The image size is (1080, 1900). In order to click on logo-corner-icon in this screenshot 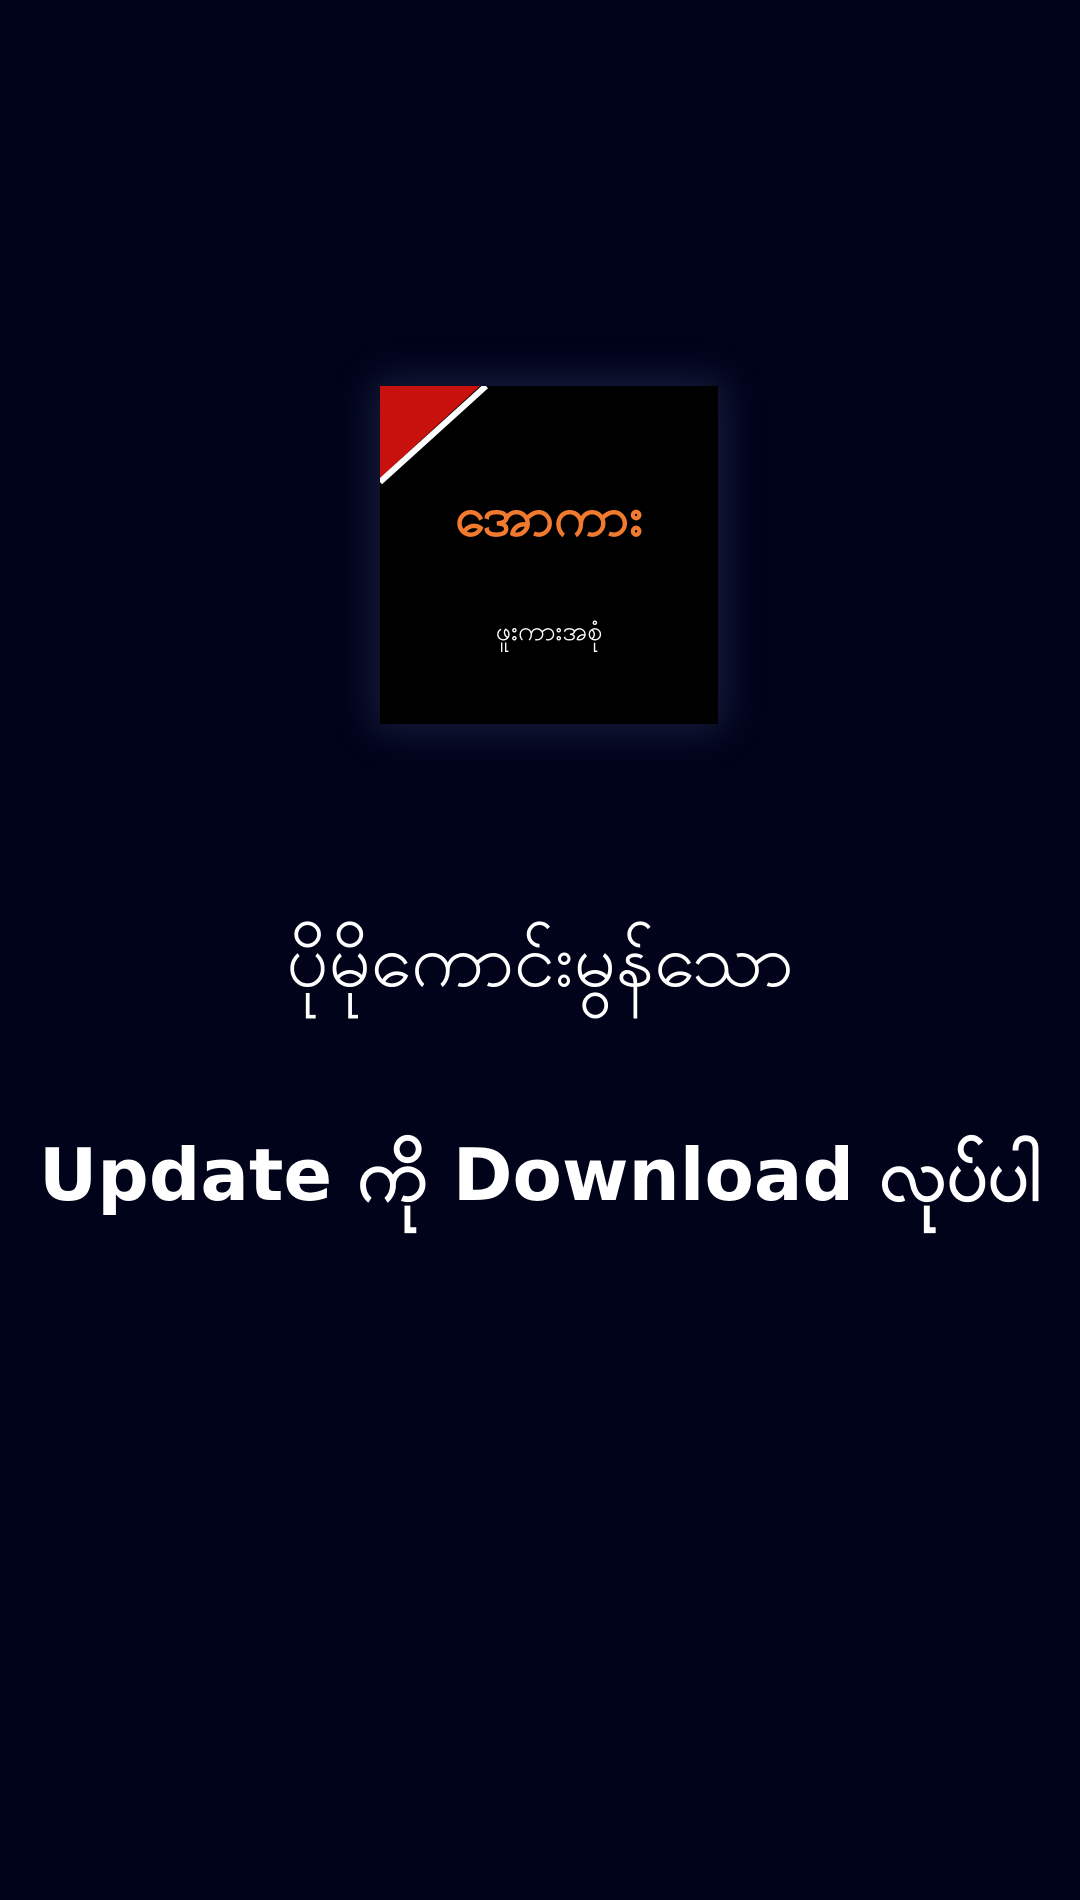, I will do `click(434, 435)`.